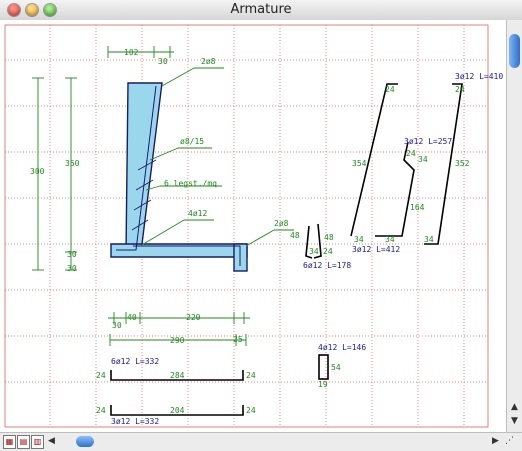  Describe the element at coordinates (329, 237) in the screenshot. I see `dim-48-b: 48` at that location.